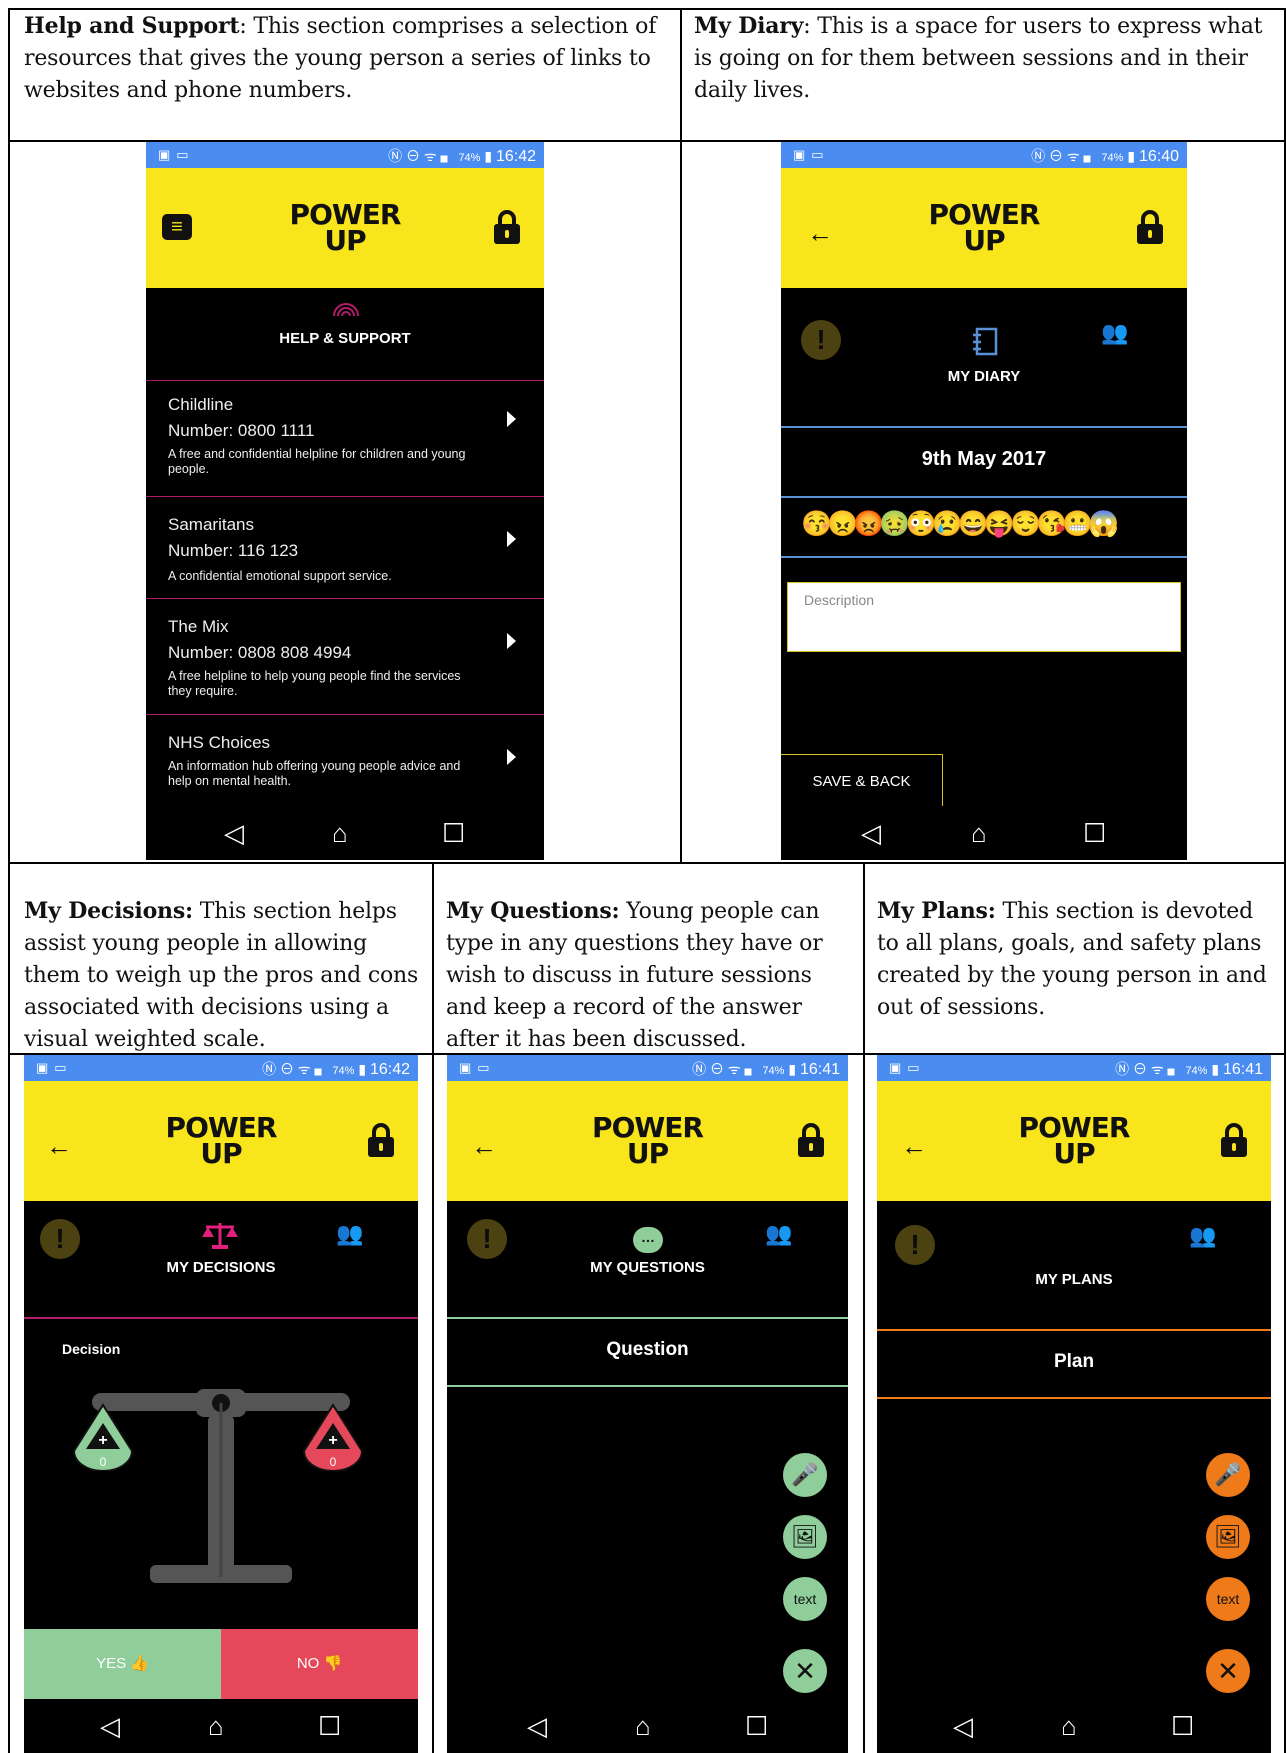 The height and width of the screenshot is (1753, 1287). I want to click on status-icons-right: Ⓝ ⊖ ᯤ ▖ 74% ▮ 16:40, so click(1105, 156).